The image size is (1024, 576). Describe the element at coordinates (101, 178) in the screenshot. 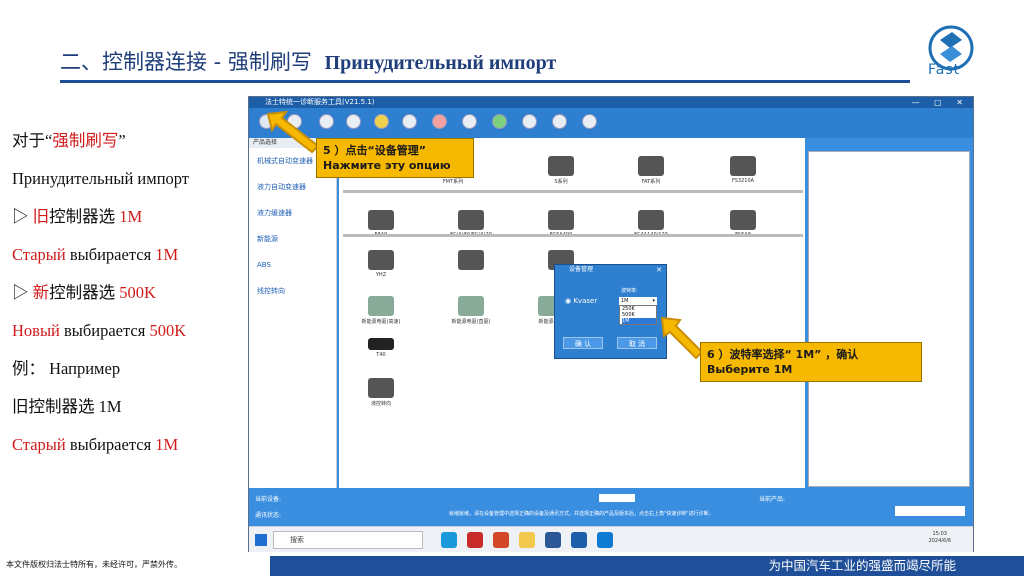

I see `instruction-text: Принудительный импорт` at that location.